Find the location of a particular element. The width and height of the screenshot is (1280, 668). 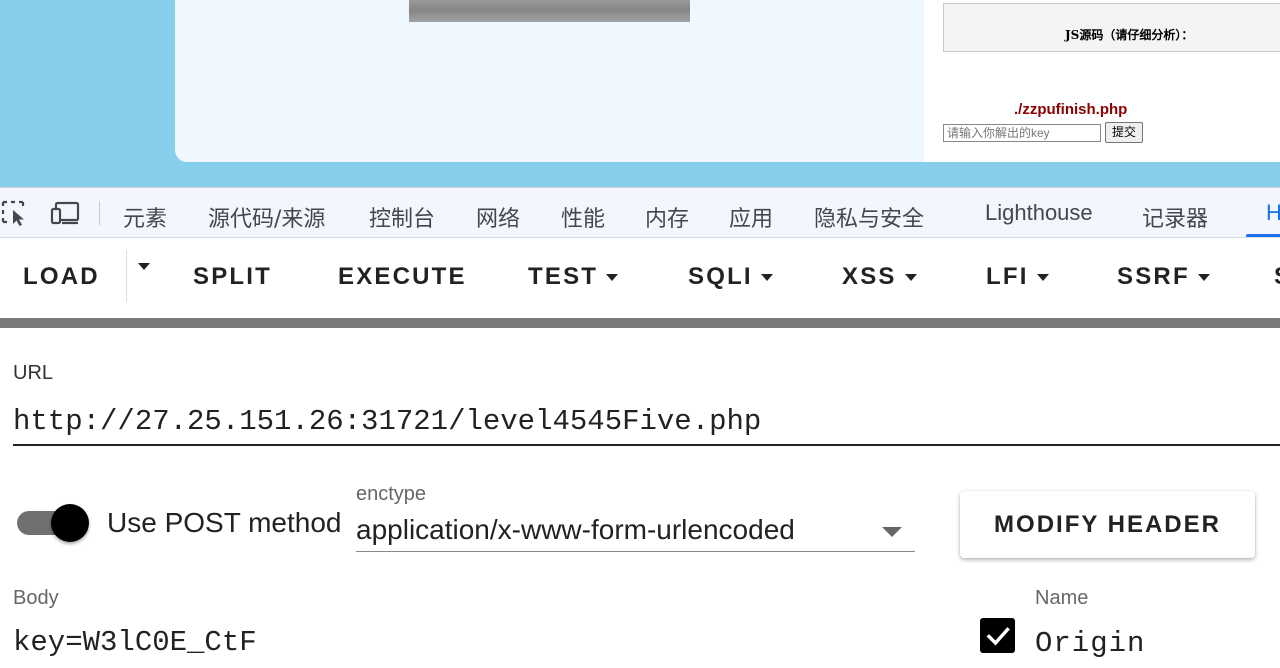

js-source-title: JS源码（请仔细分析）： is located at coordinates (1129, 35).